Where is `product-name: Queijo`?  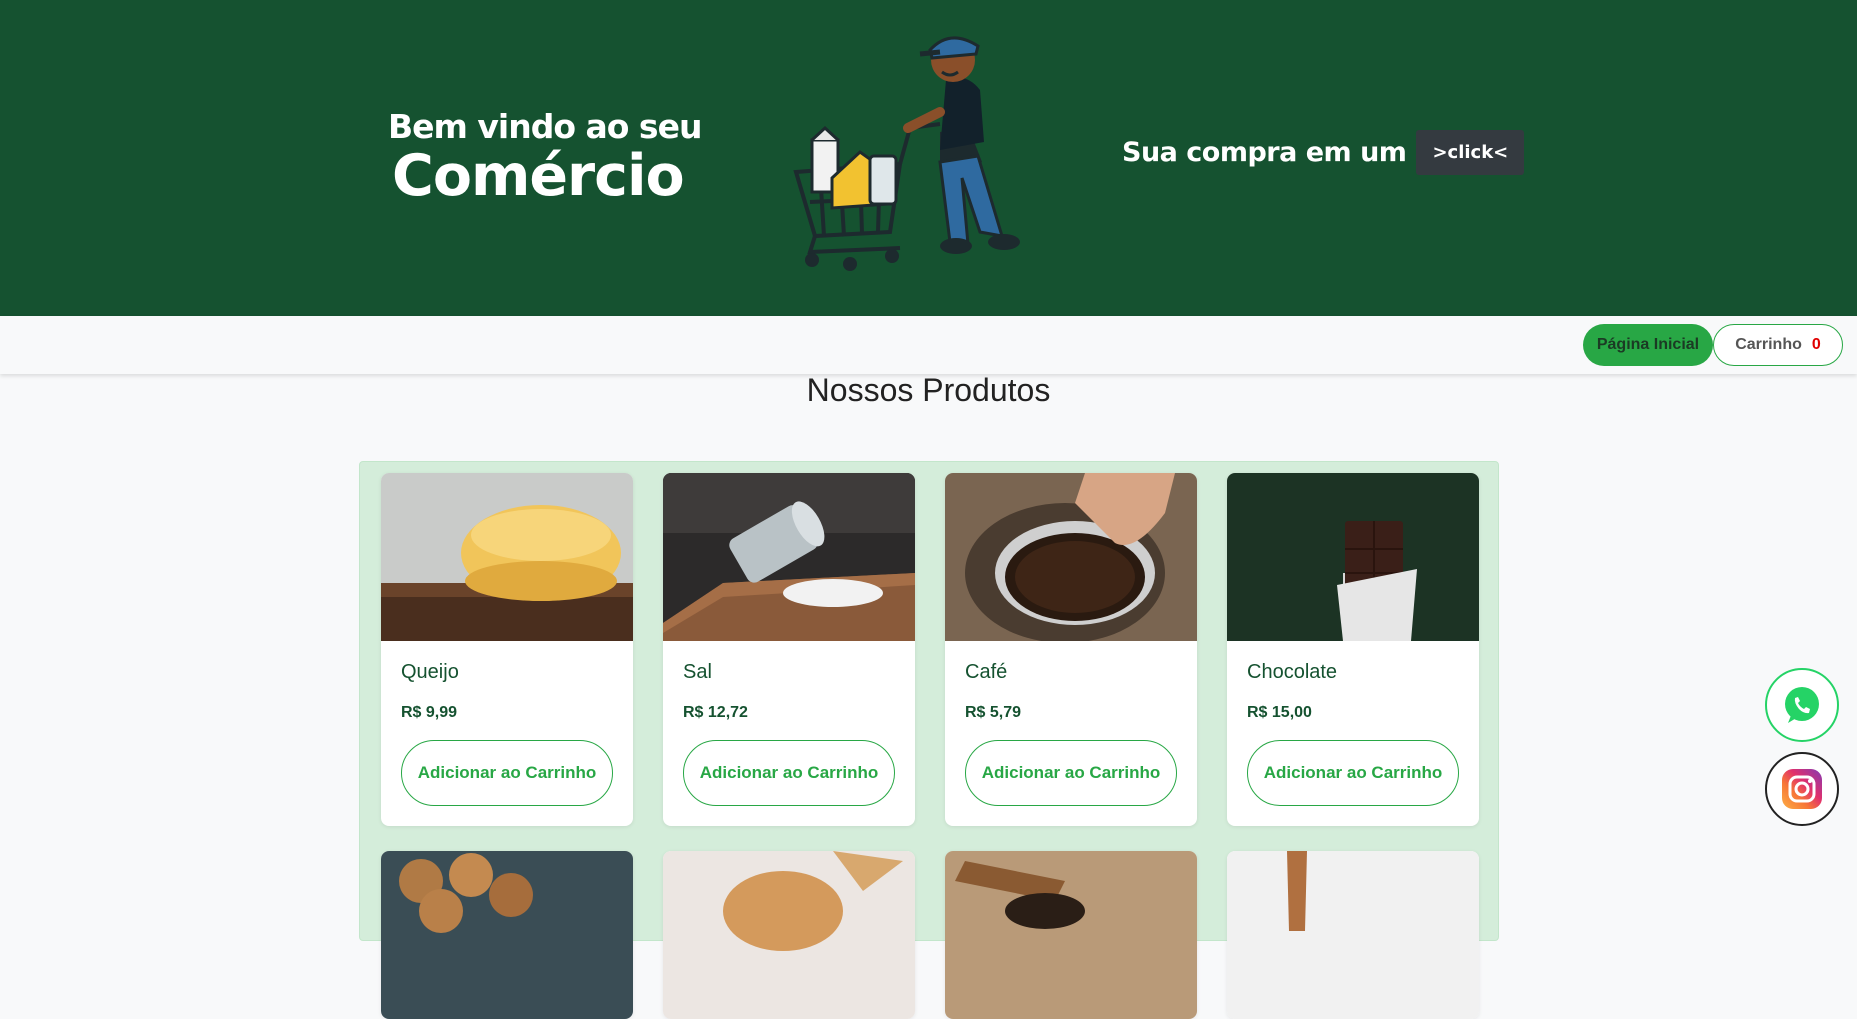 product-name: Queijo is located at coordinates (430, 672).